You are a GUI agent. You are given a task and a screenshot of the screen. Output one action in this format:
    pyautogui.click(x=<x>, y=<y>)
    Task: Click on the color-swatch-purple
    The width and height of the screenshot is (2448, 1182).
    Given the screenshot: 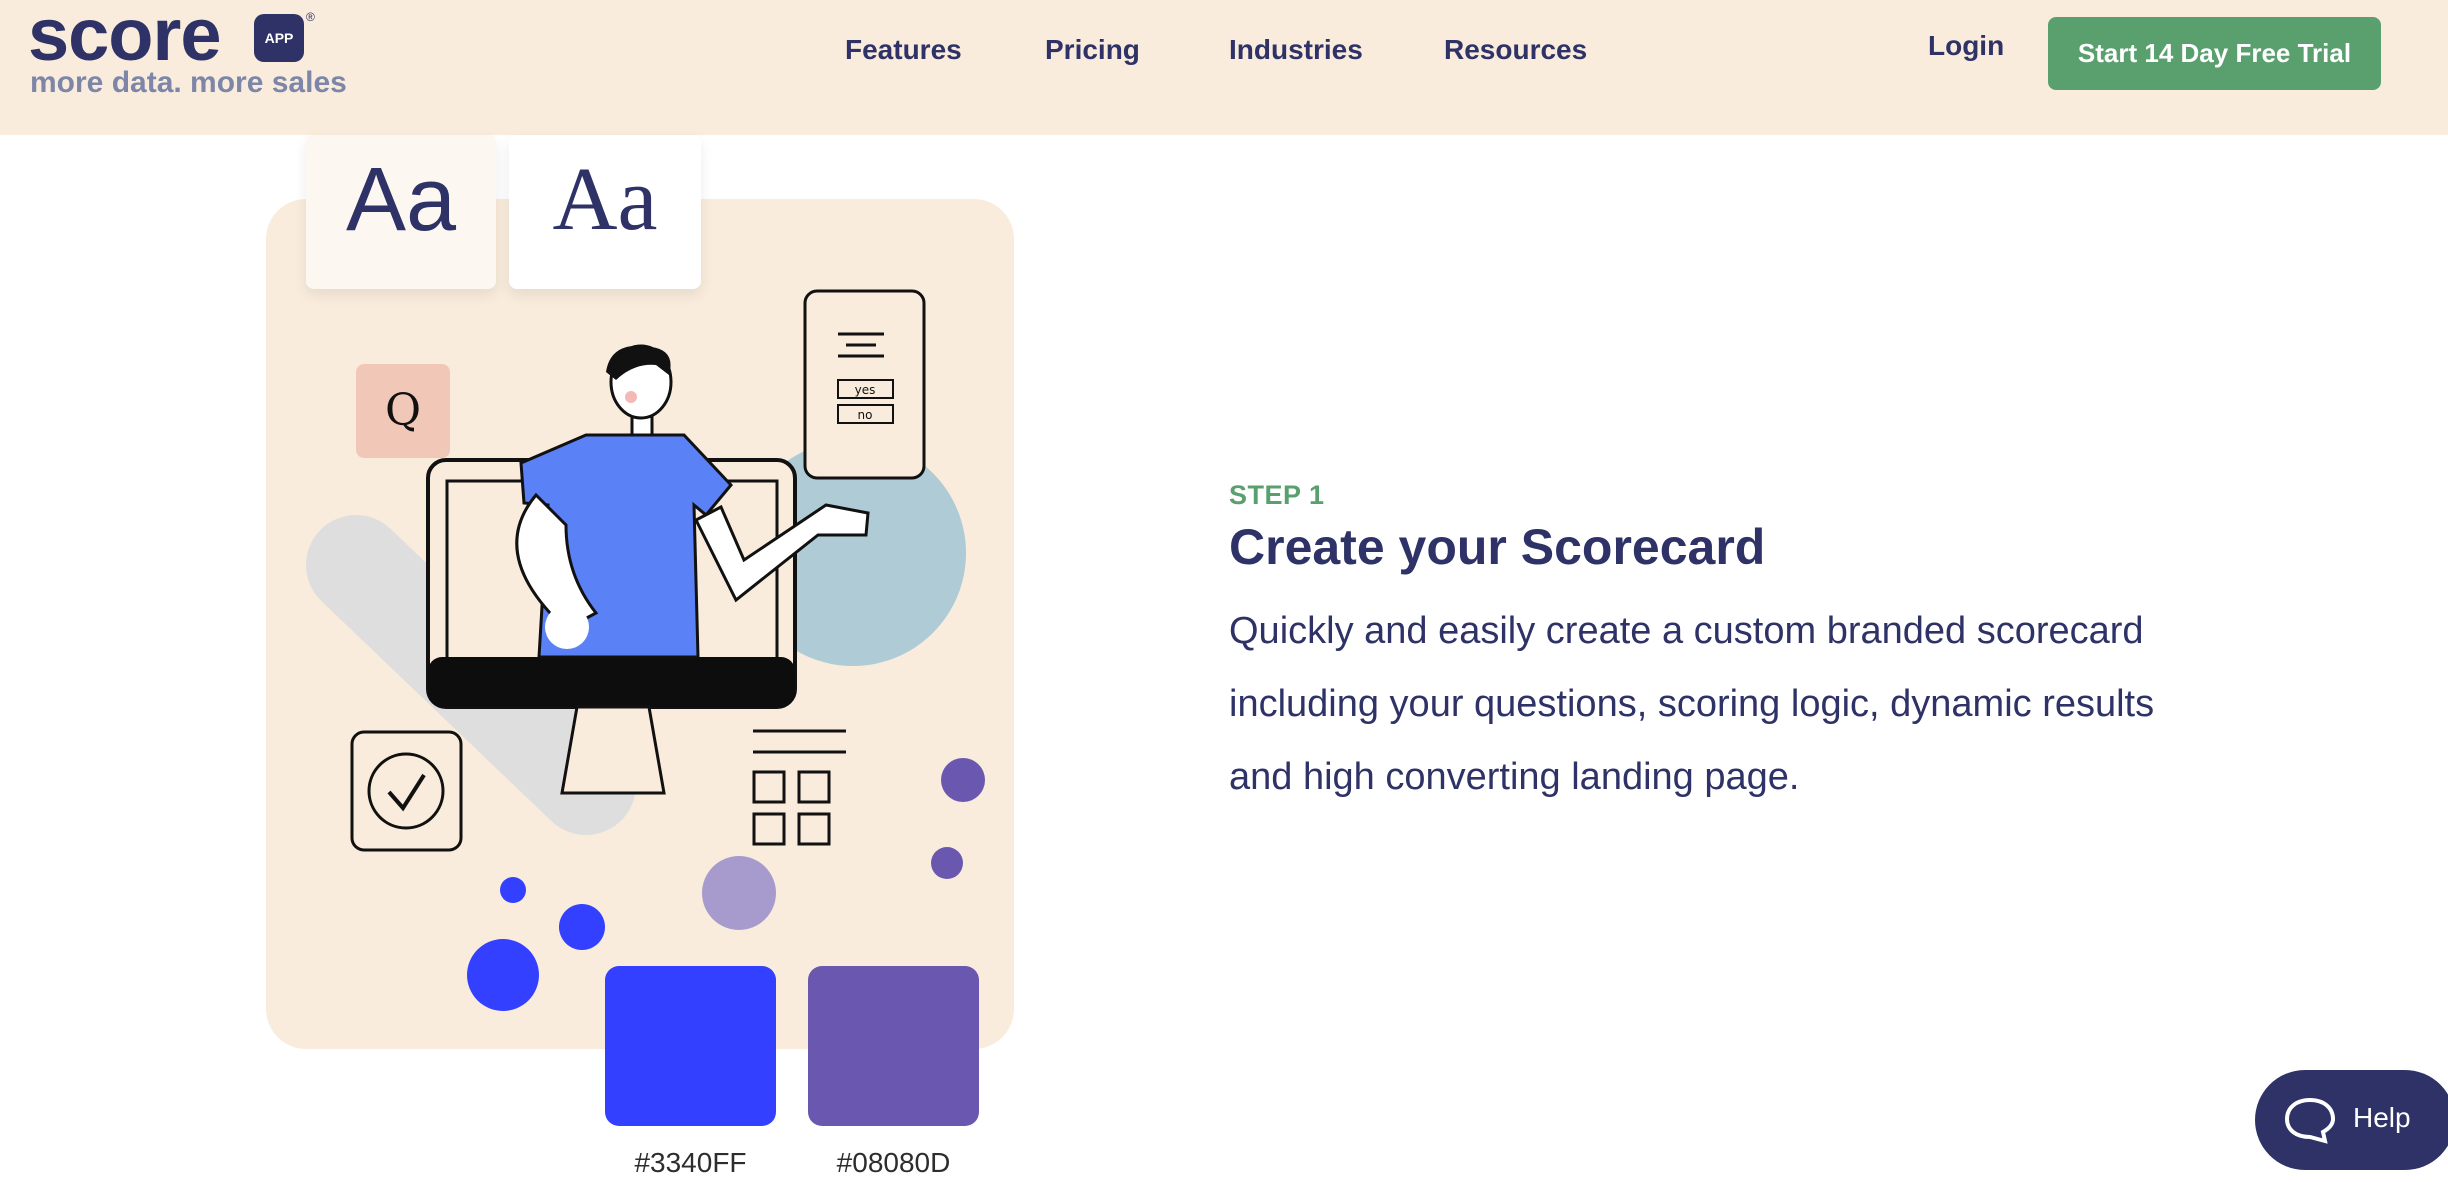 What is the action you would take?
    pyautogui.click(x=893, y=1046)
    